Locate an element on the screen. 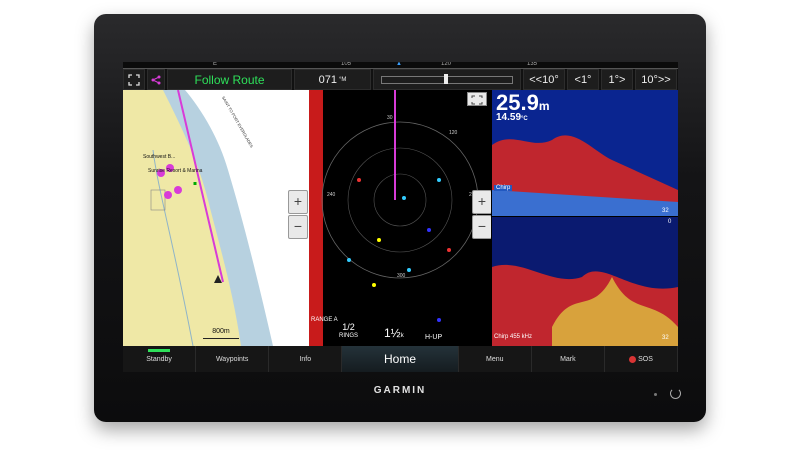 This screenshot has width=800, height=474. status-bar: Follow Route 071 °M <<10° <1° 1°> 10°>> is located at coordinates (400, 79).